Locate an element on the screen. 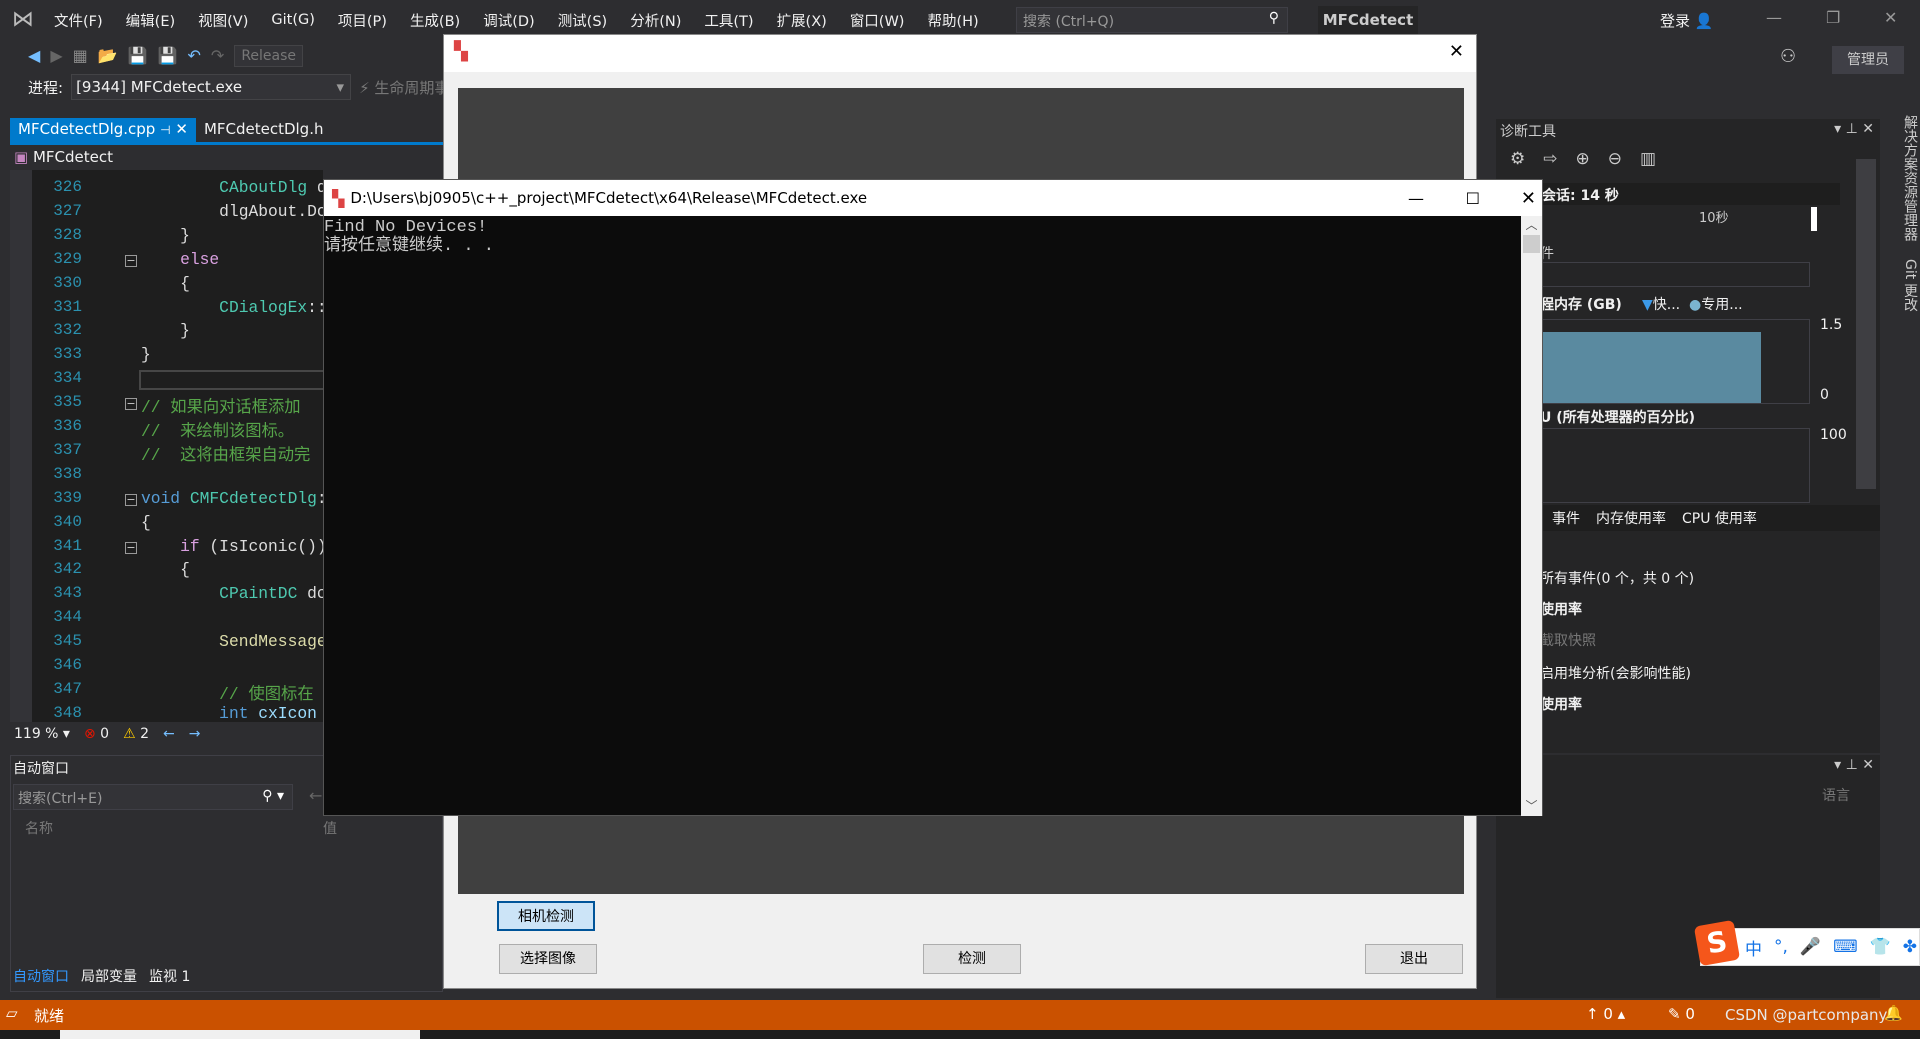 The height and width of the screenshot is (1039, 1920). timeline-cursor is located at coordinates (1814, 219).